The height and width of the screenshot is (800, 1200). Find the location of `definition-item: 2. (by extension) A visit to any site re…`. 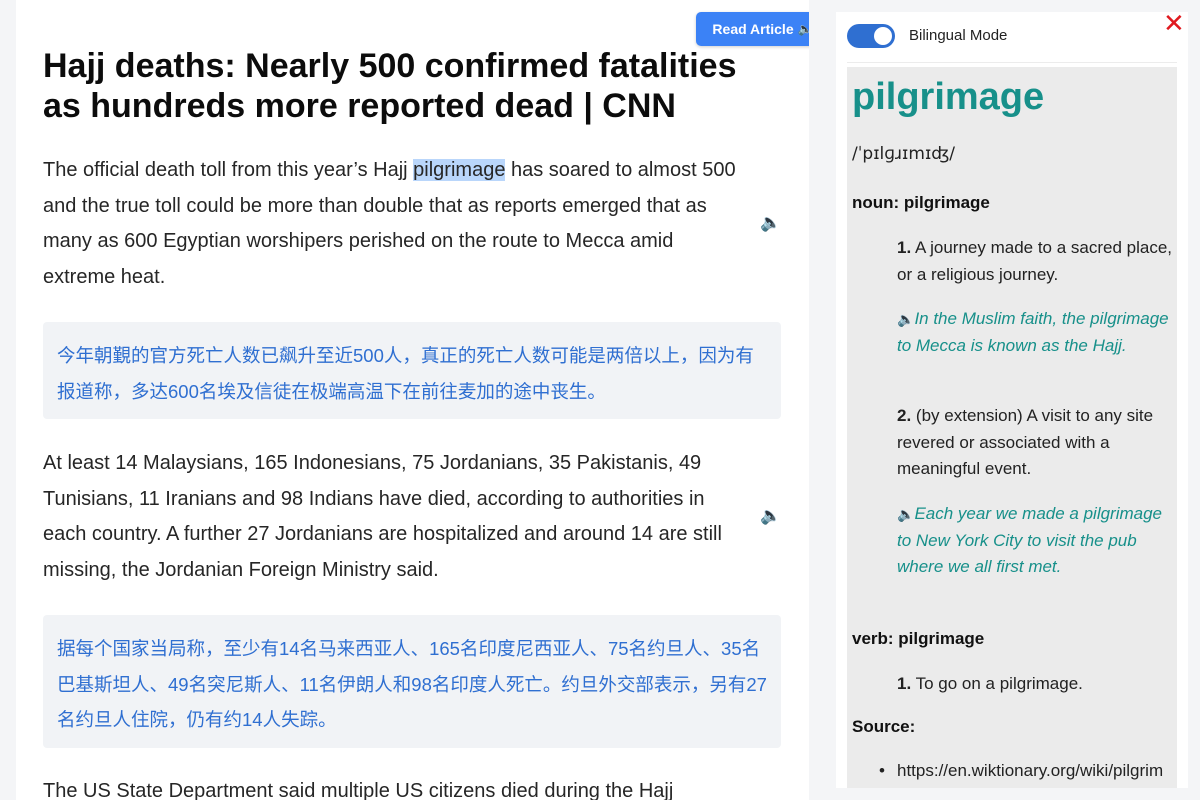

definition-item: 2. (by extension) A visit to any site re… is located at coordinates (1037, 443).